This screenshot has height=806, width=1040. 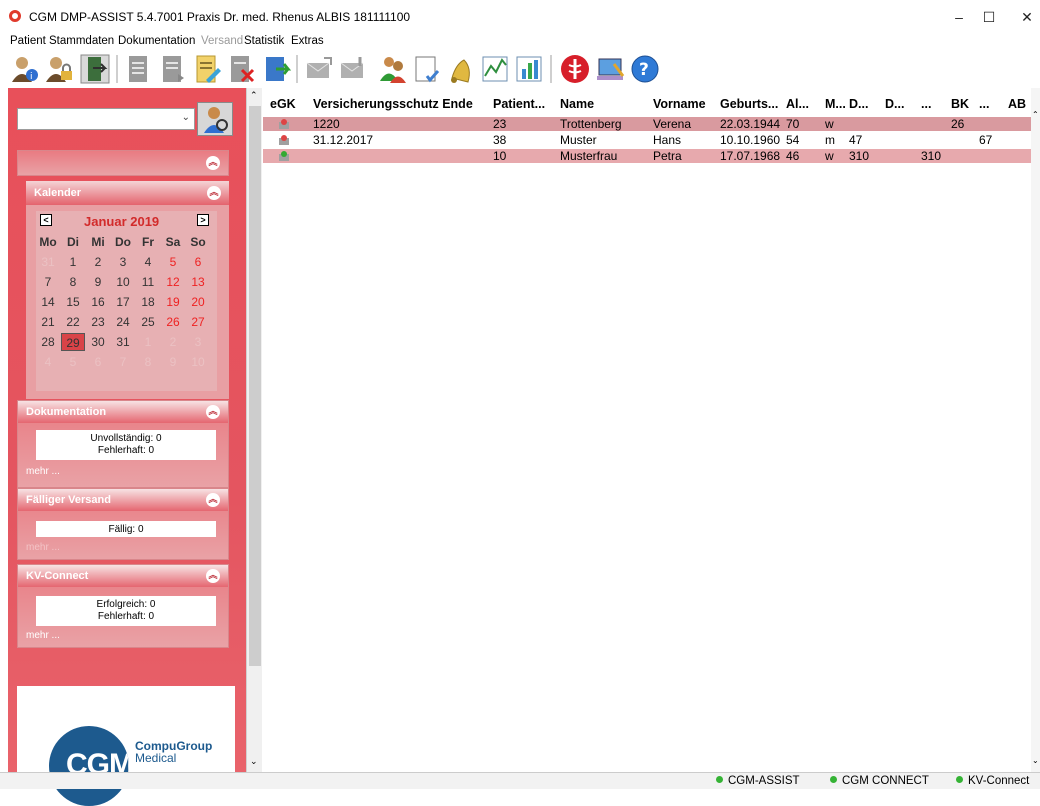 What do you see at coordinates (173, 282) in the screenshot?
I see `calendar-day: 12` at bounding box center [173, 282].